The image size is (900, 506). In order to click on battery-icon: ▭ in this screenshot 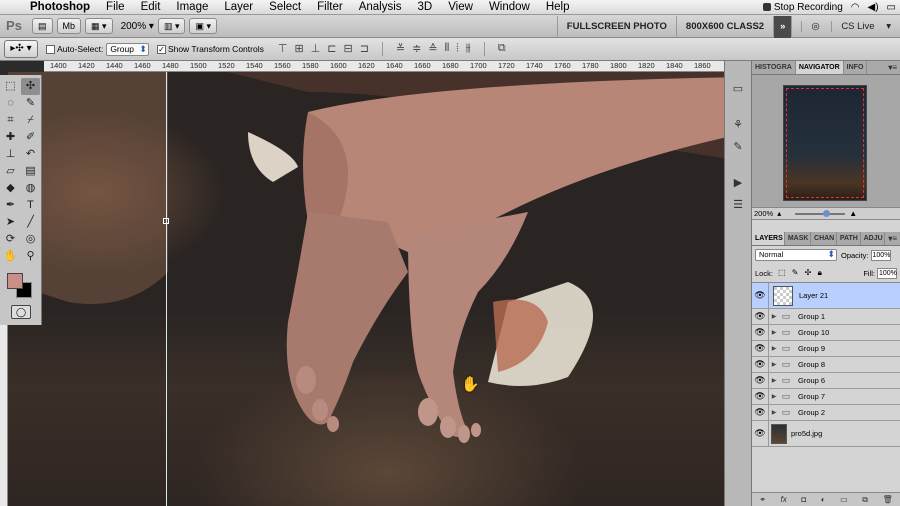, I will do `click(891, 7)`.